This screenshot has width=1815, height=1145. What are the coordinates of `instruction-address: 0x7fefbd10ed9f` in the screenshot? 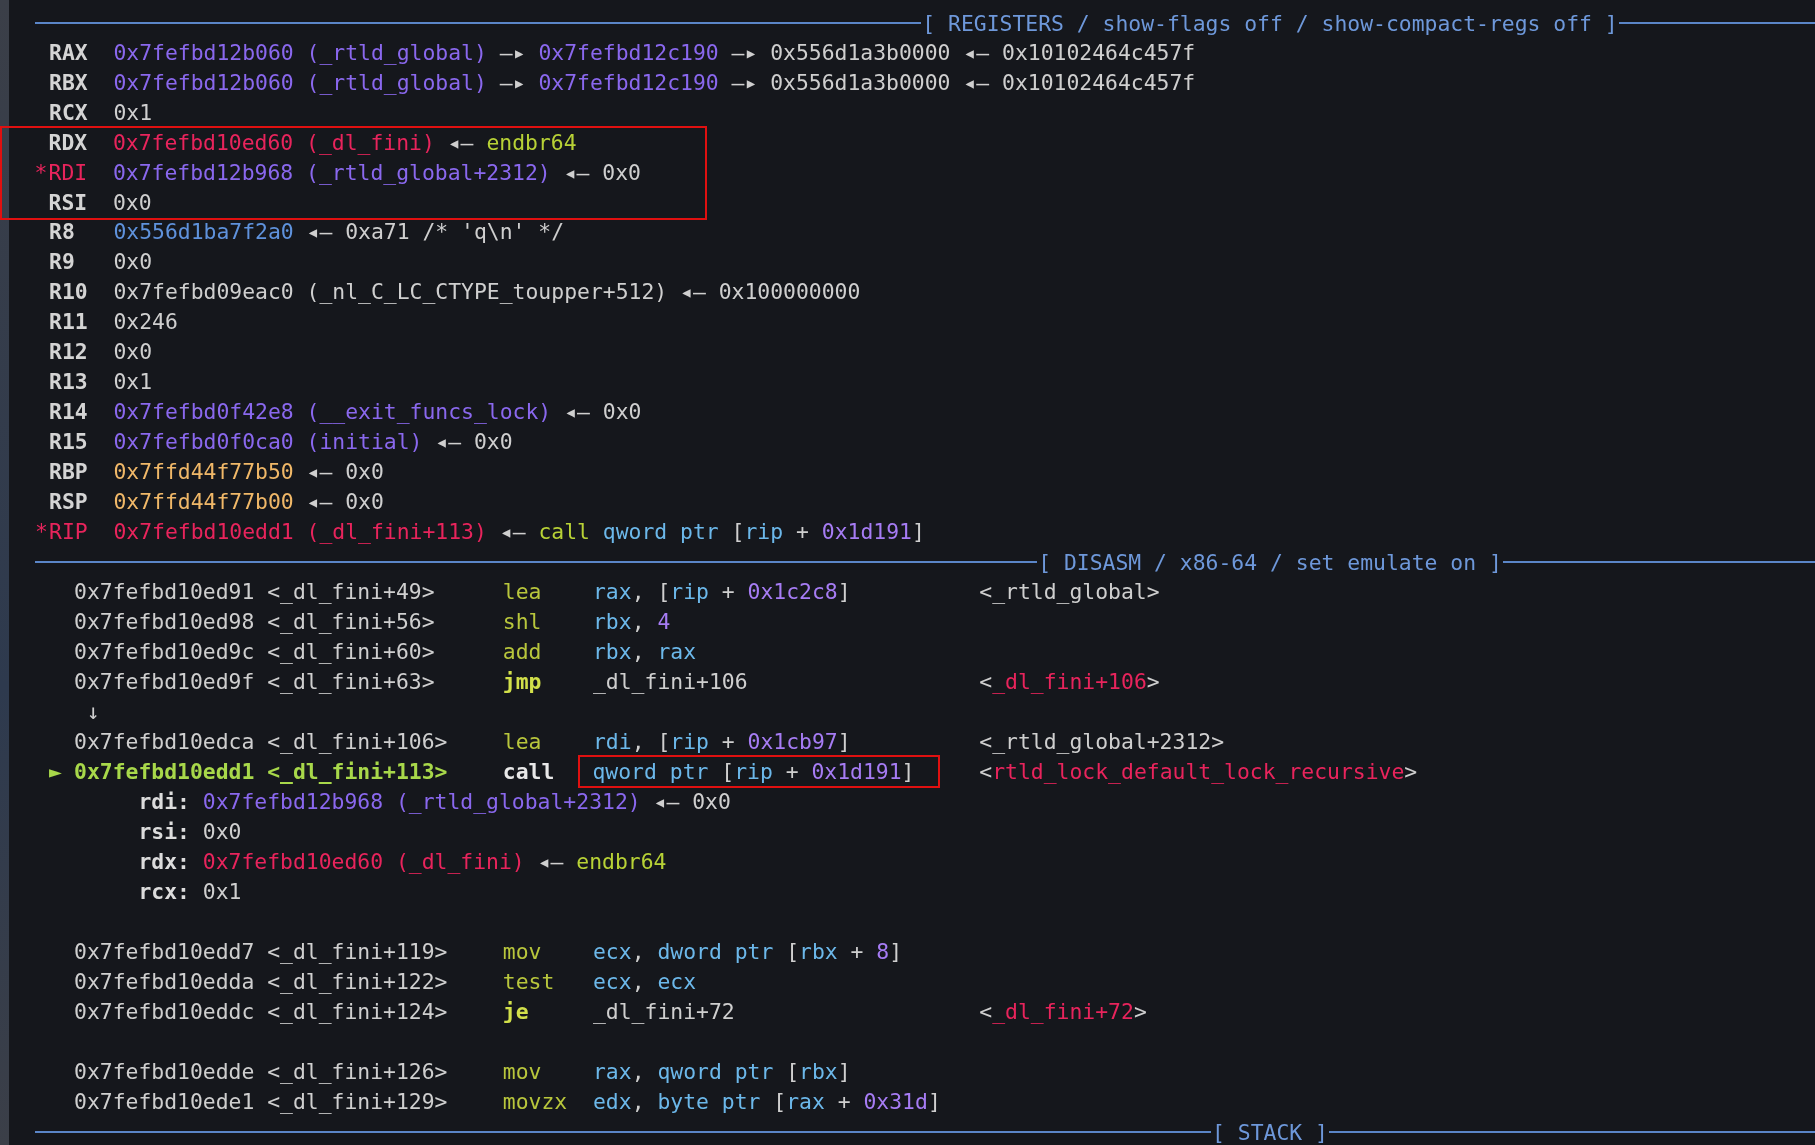 It's located at (165, 682).